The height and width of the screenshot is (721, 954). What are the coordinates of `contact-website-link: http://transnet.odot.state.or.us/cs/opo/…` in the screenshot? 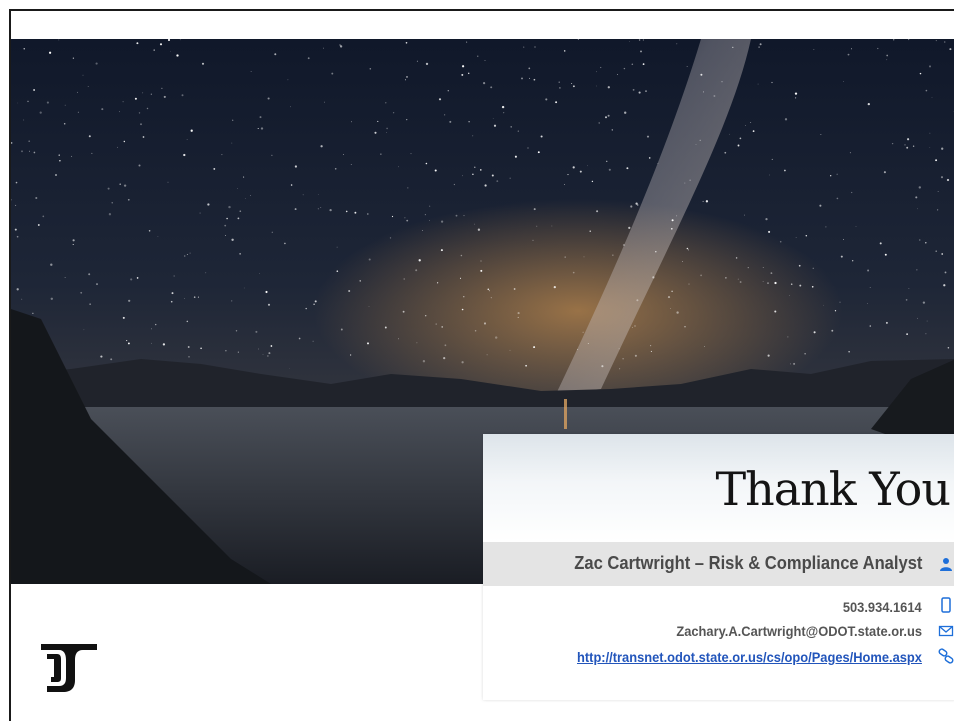 It's located at (749, 657).